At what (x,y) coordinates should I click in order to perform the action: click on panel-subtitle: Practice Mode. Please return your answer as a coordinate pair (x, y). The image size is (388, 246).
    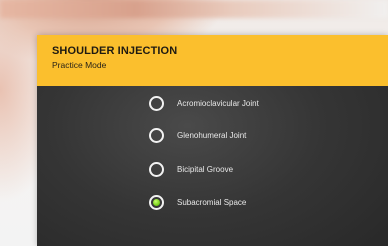
    Looking at the image, I should click on (79, 65).